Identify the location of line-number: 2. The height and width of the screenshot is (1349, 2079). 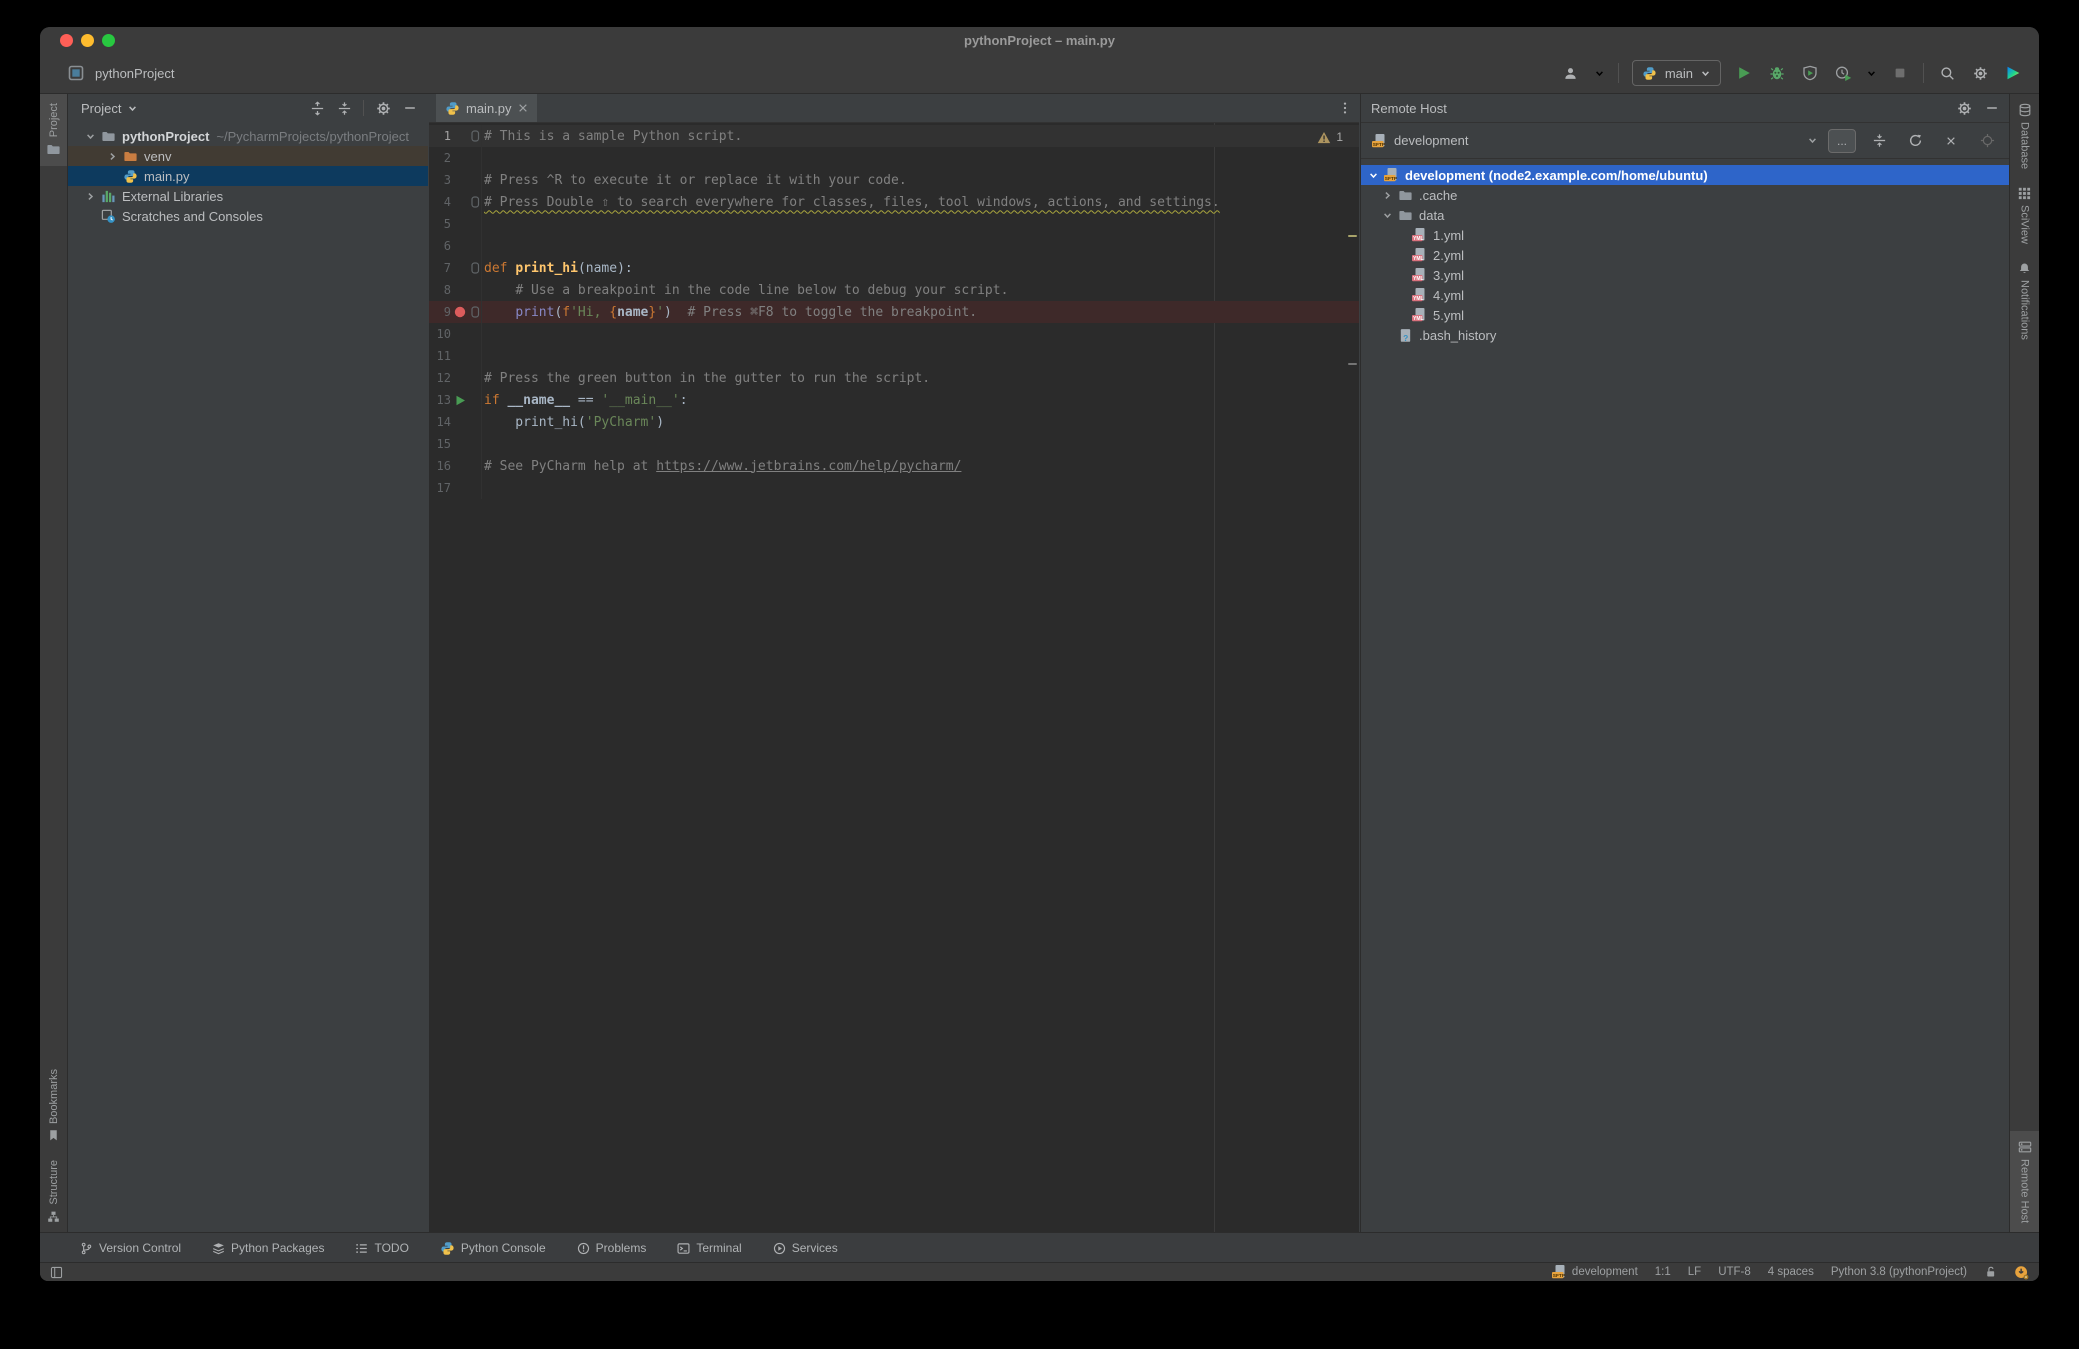
(440, 158).